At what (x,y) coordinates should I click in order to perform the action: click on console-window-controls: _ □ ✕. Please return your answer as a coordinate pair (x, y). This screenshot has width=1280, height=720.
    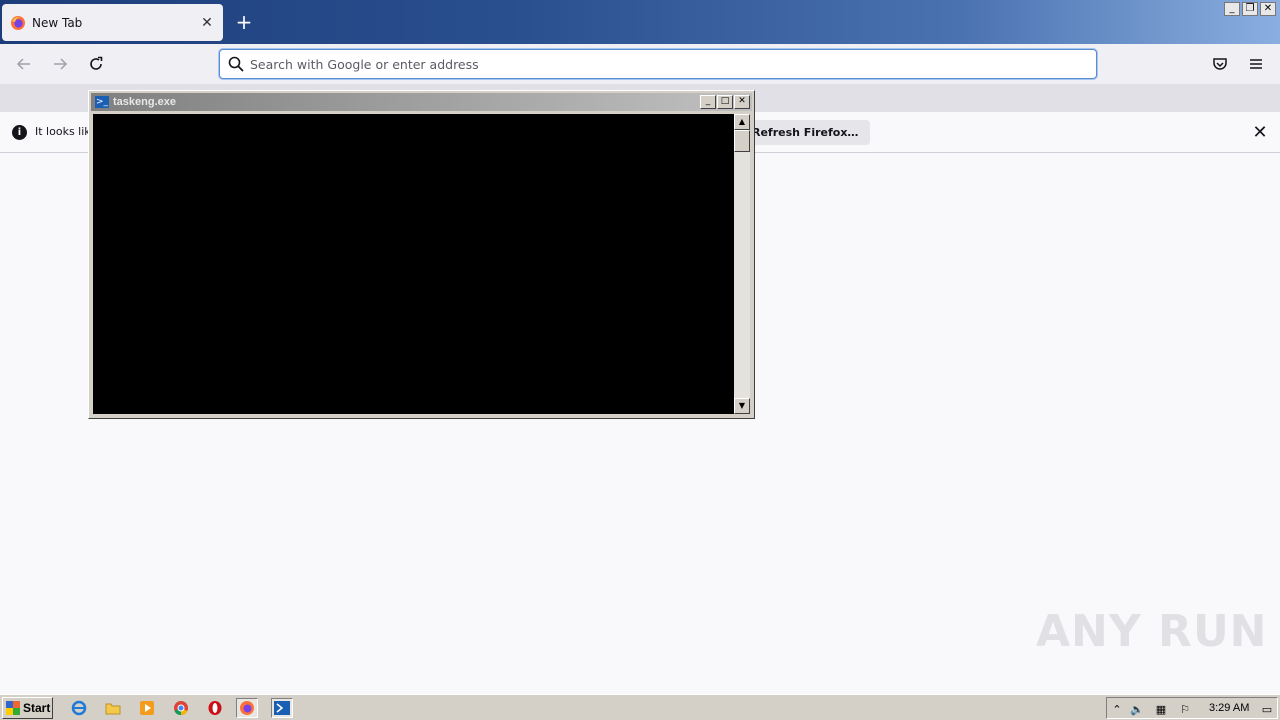
    Looking at the image, I should click on (724, 102).